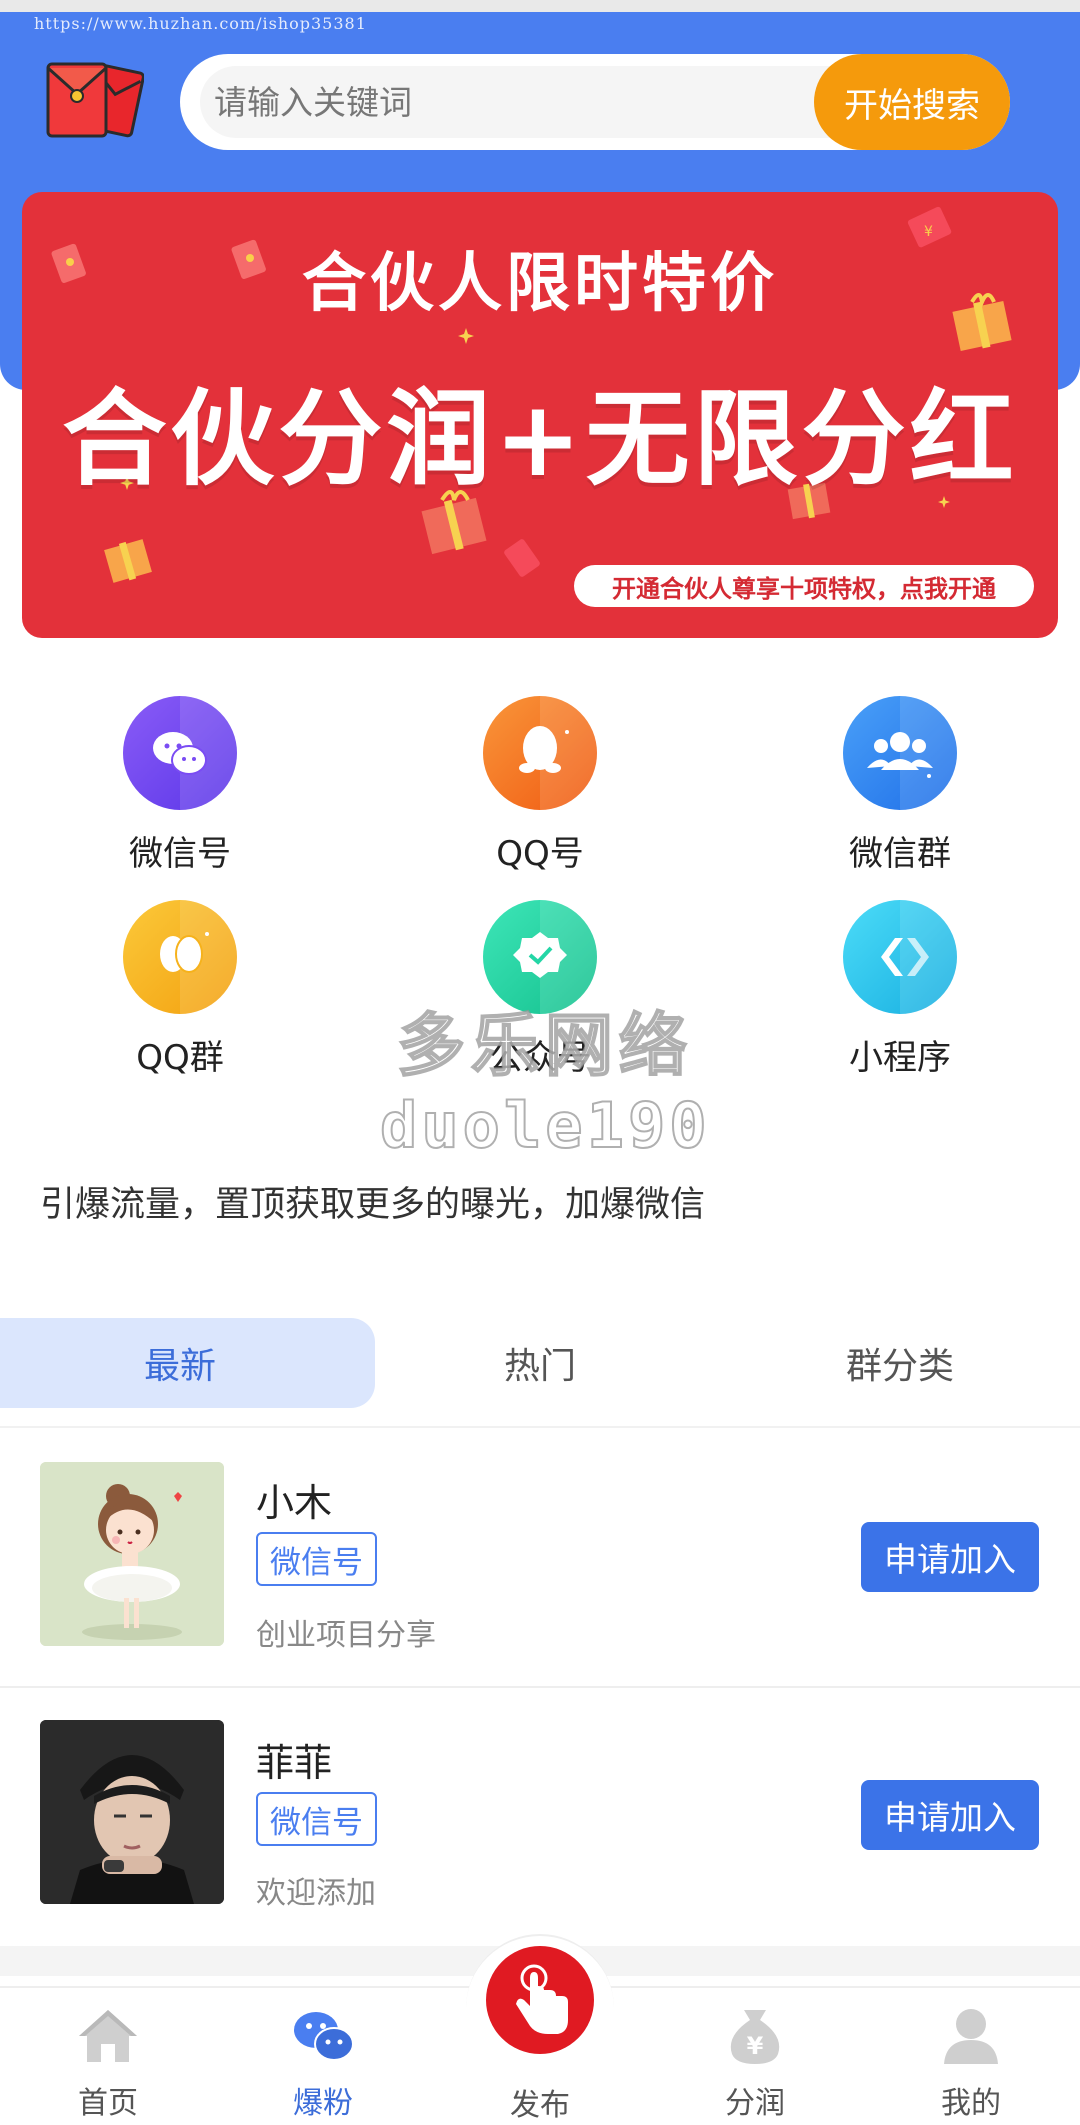 The height and width of the screenshot is (2125, 1080). I want to click on qq-penguin-icon, so click(540, 753).